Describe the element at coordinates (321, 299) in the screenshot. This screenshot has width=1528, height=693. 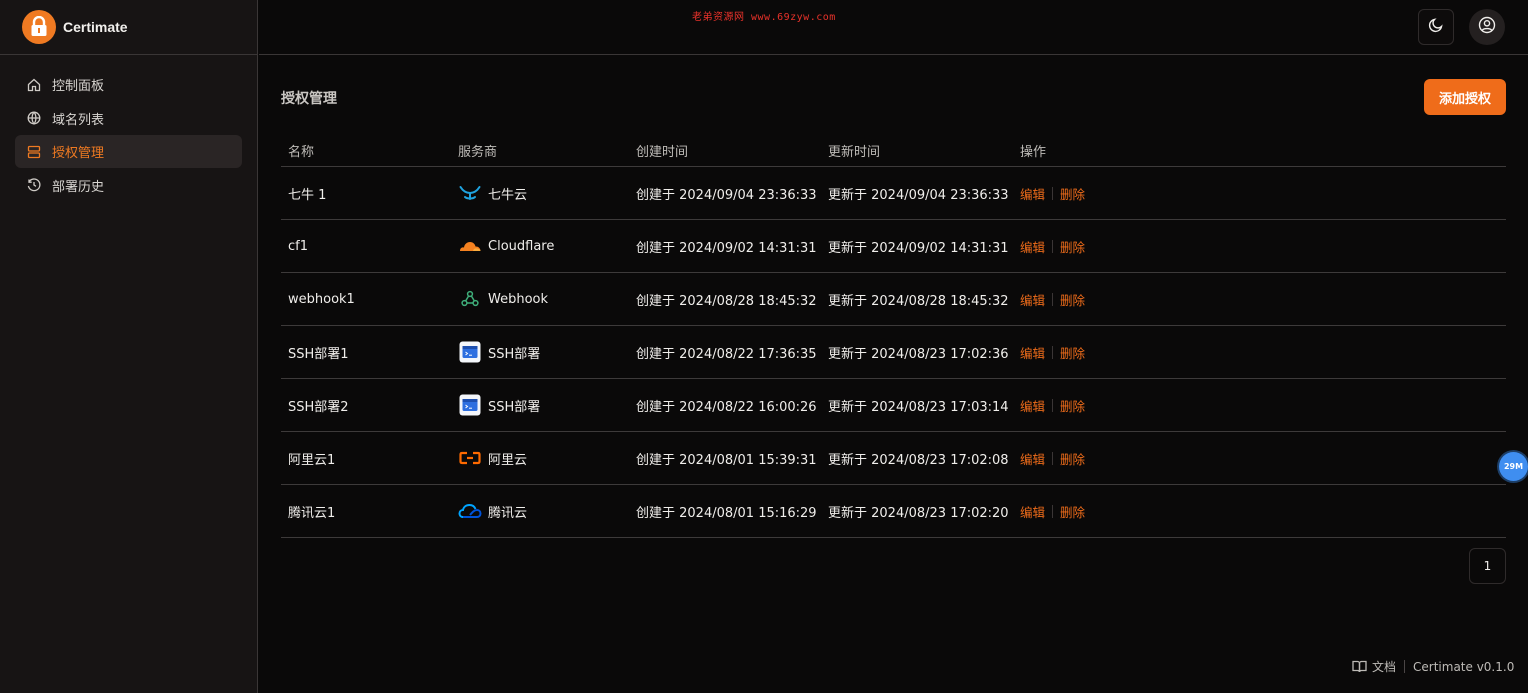
I see `row-name: webhook1` at that location.